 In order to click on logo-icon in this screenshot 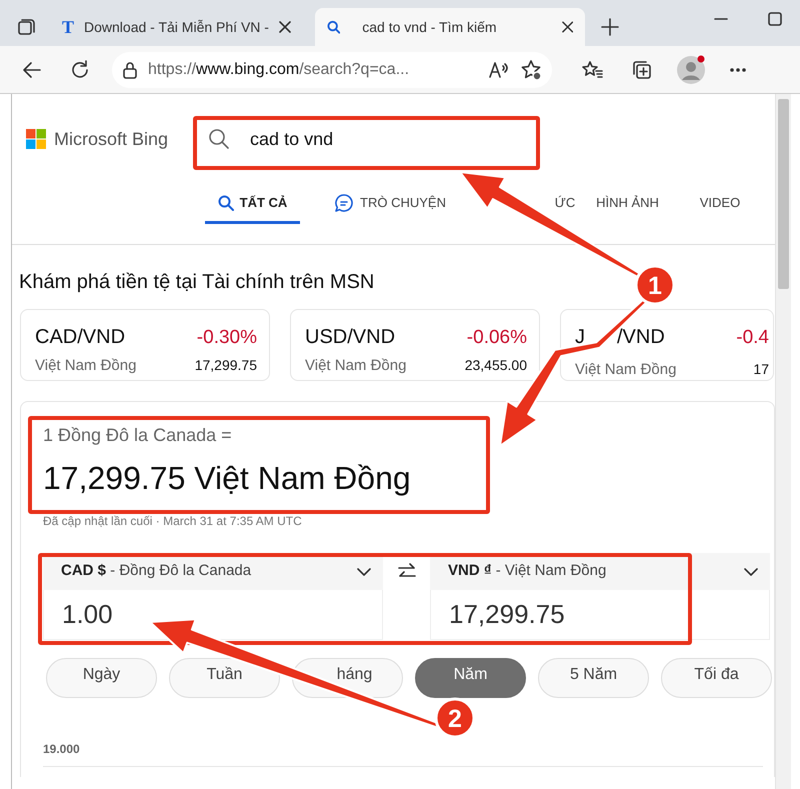, I will do `click(36, 139)`.